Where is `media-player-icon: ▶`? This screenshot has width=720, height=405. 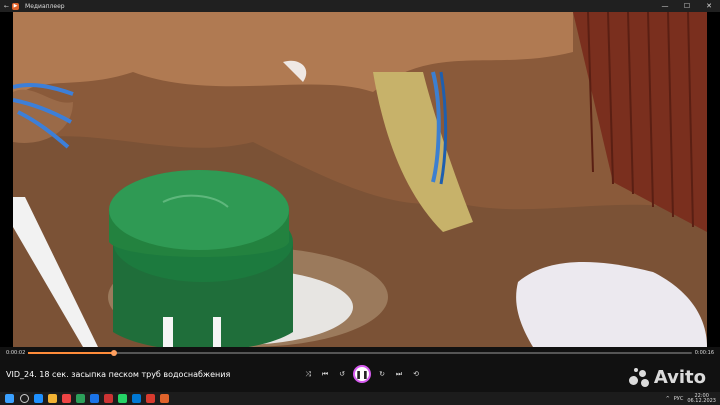
media-player-icon: ▶ is located at coordinates (16, 6).